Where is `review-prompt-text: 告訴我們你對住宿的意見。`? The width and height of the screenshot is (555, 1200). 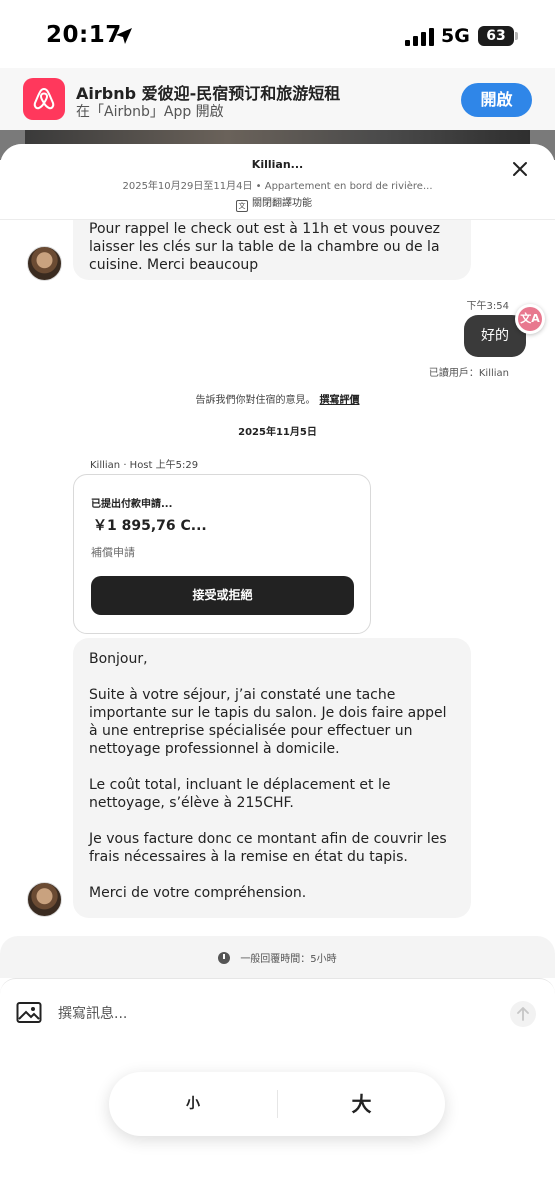
review-prompt-text: 告訴我們你對住宿的意見。 is located at coordinates (255, 400).